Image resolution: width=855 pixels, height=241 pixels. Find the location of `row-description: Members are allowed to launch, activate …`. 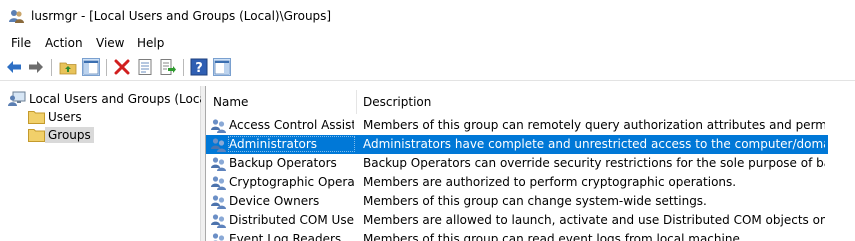

row-description: Members are allowed to launch, activate … is located at coordinates (594, 220).